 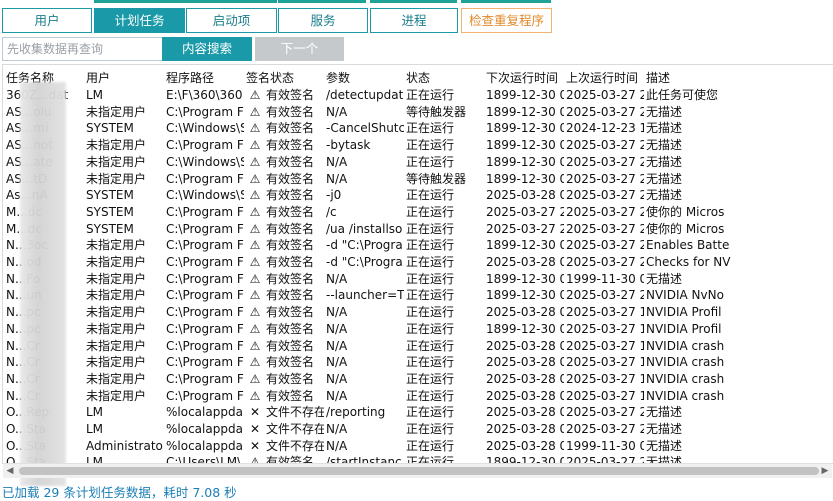 I want to click on tab-check-duplicates: 检查重复程序, so click(x=506, y=20).